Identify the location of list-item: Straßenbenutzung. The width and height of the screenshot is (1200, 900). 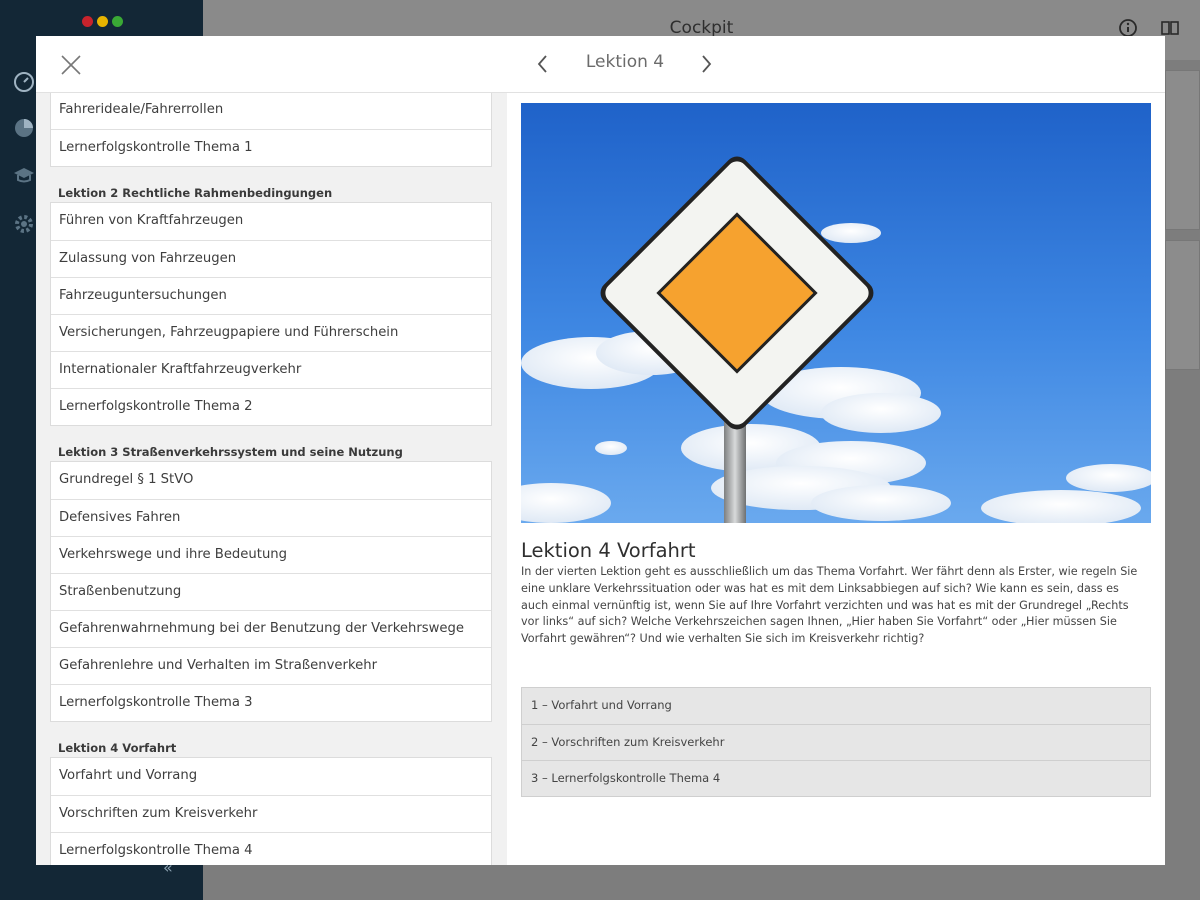
(271, 591).